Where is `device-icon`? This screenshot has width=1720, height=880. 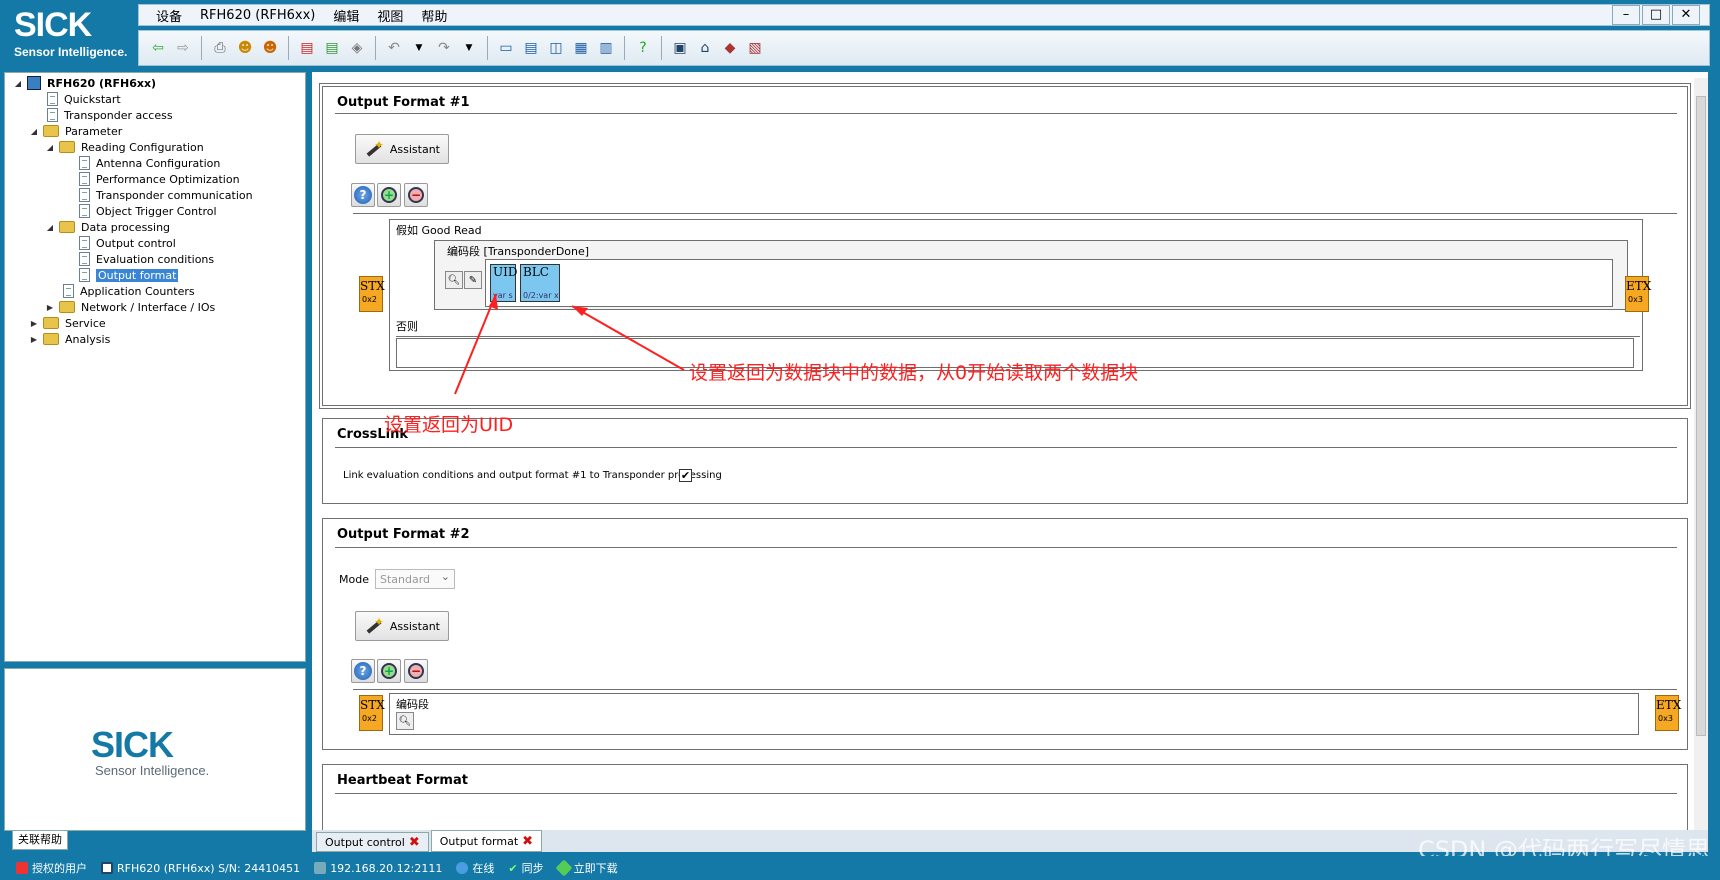
device-icon is located at coordinates (107, 868).